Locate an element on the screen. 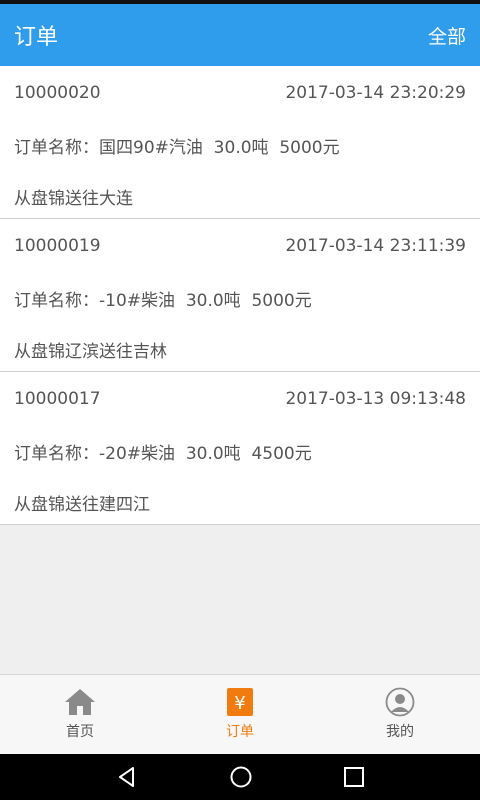  order-id: 10000017 is located at coordinates (57, 399).